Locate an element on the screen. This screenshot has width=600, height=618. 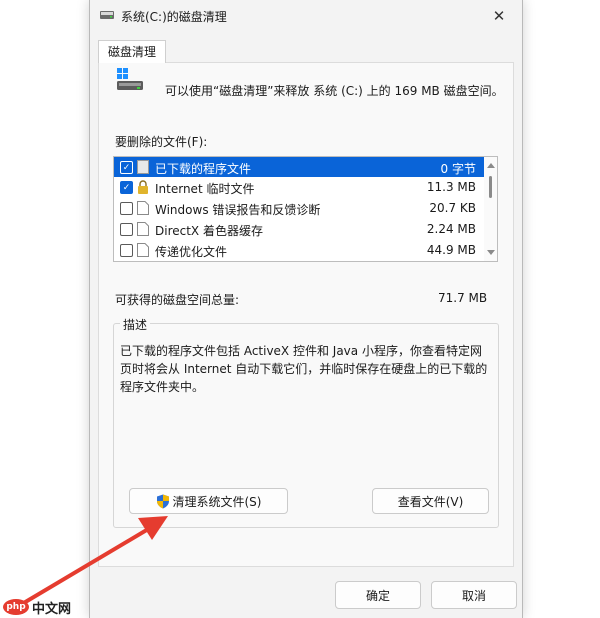
close-icon: ✕ is located at coordinates (499, 16).